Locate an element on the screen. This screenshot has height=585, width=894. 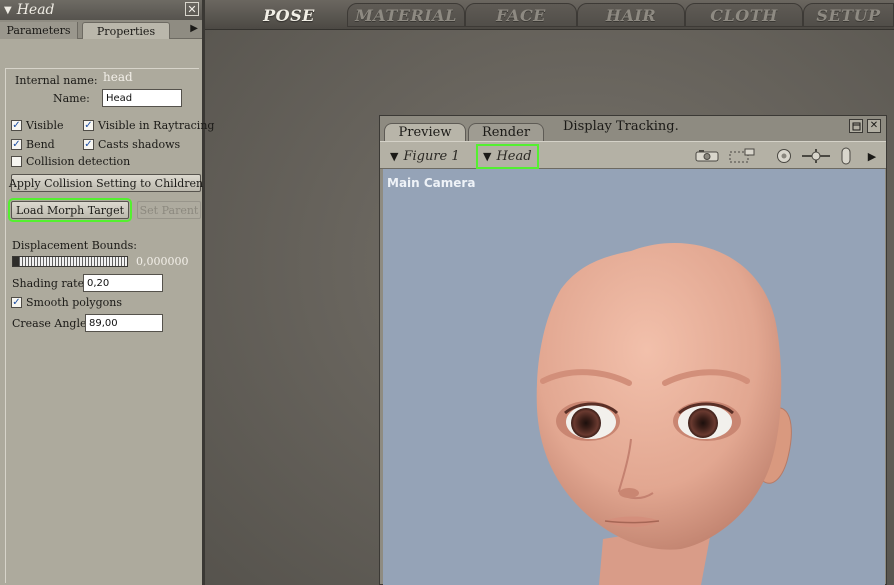
visible-raytracing-checkbox: ✓ Visible in Raytracing is located at coordinates (148, 125).